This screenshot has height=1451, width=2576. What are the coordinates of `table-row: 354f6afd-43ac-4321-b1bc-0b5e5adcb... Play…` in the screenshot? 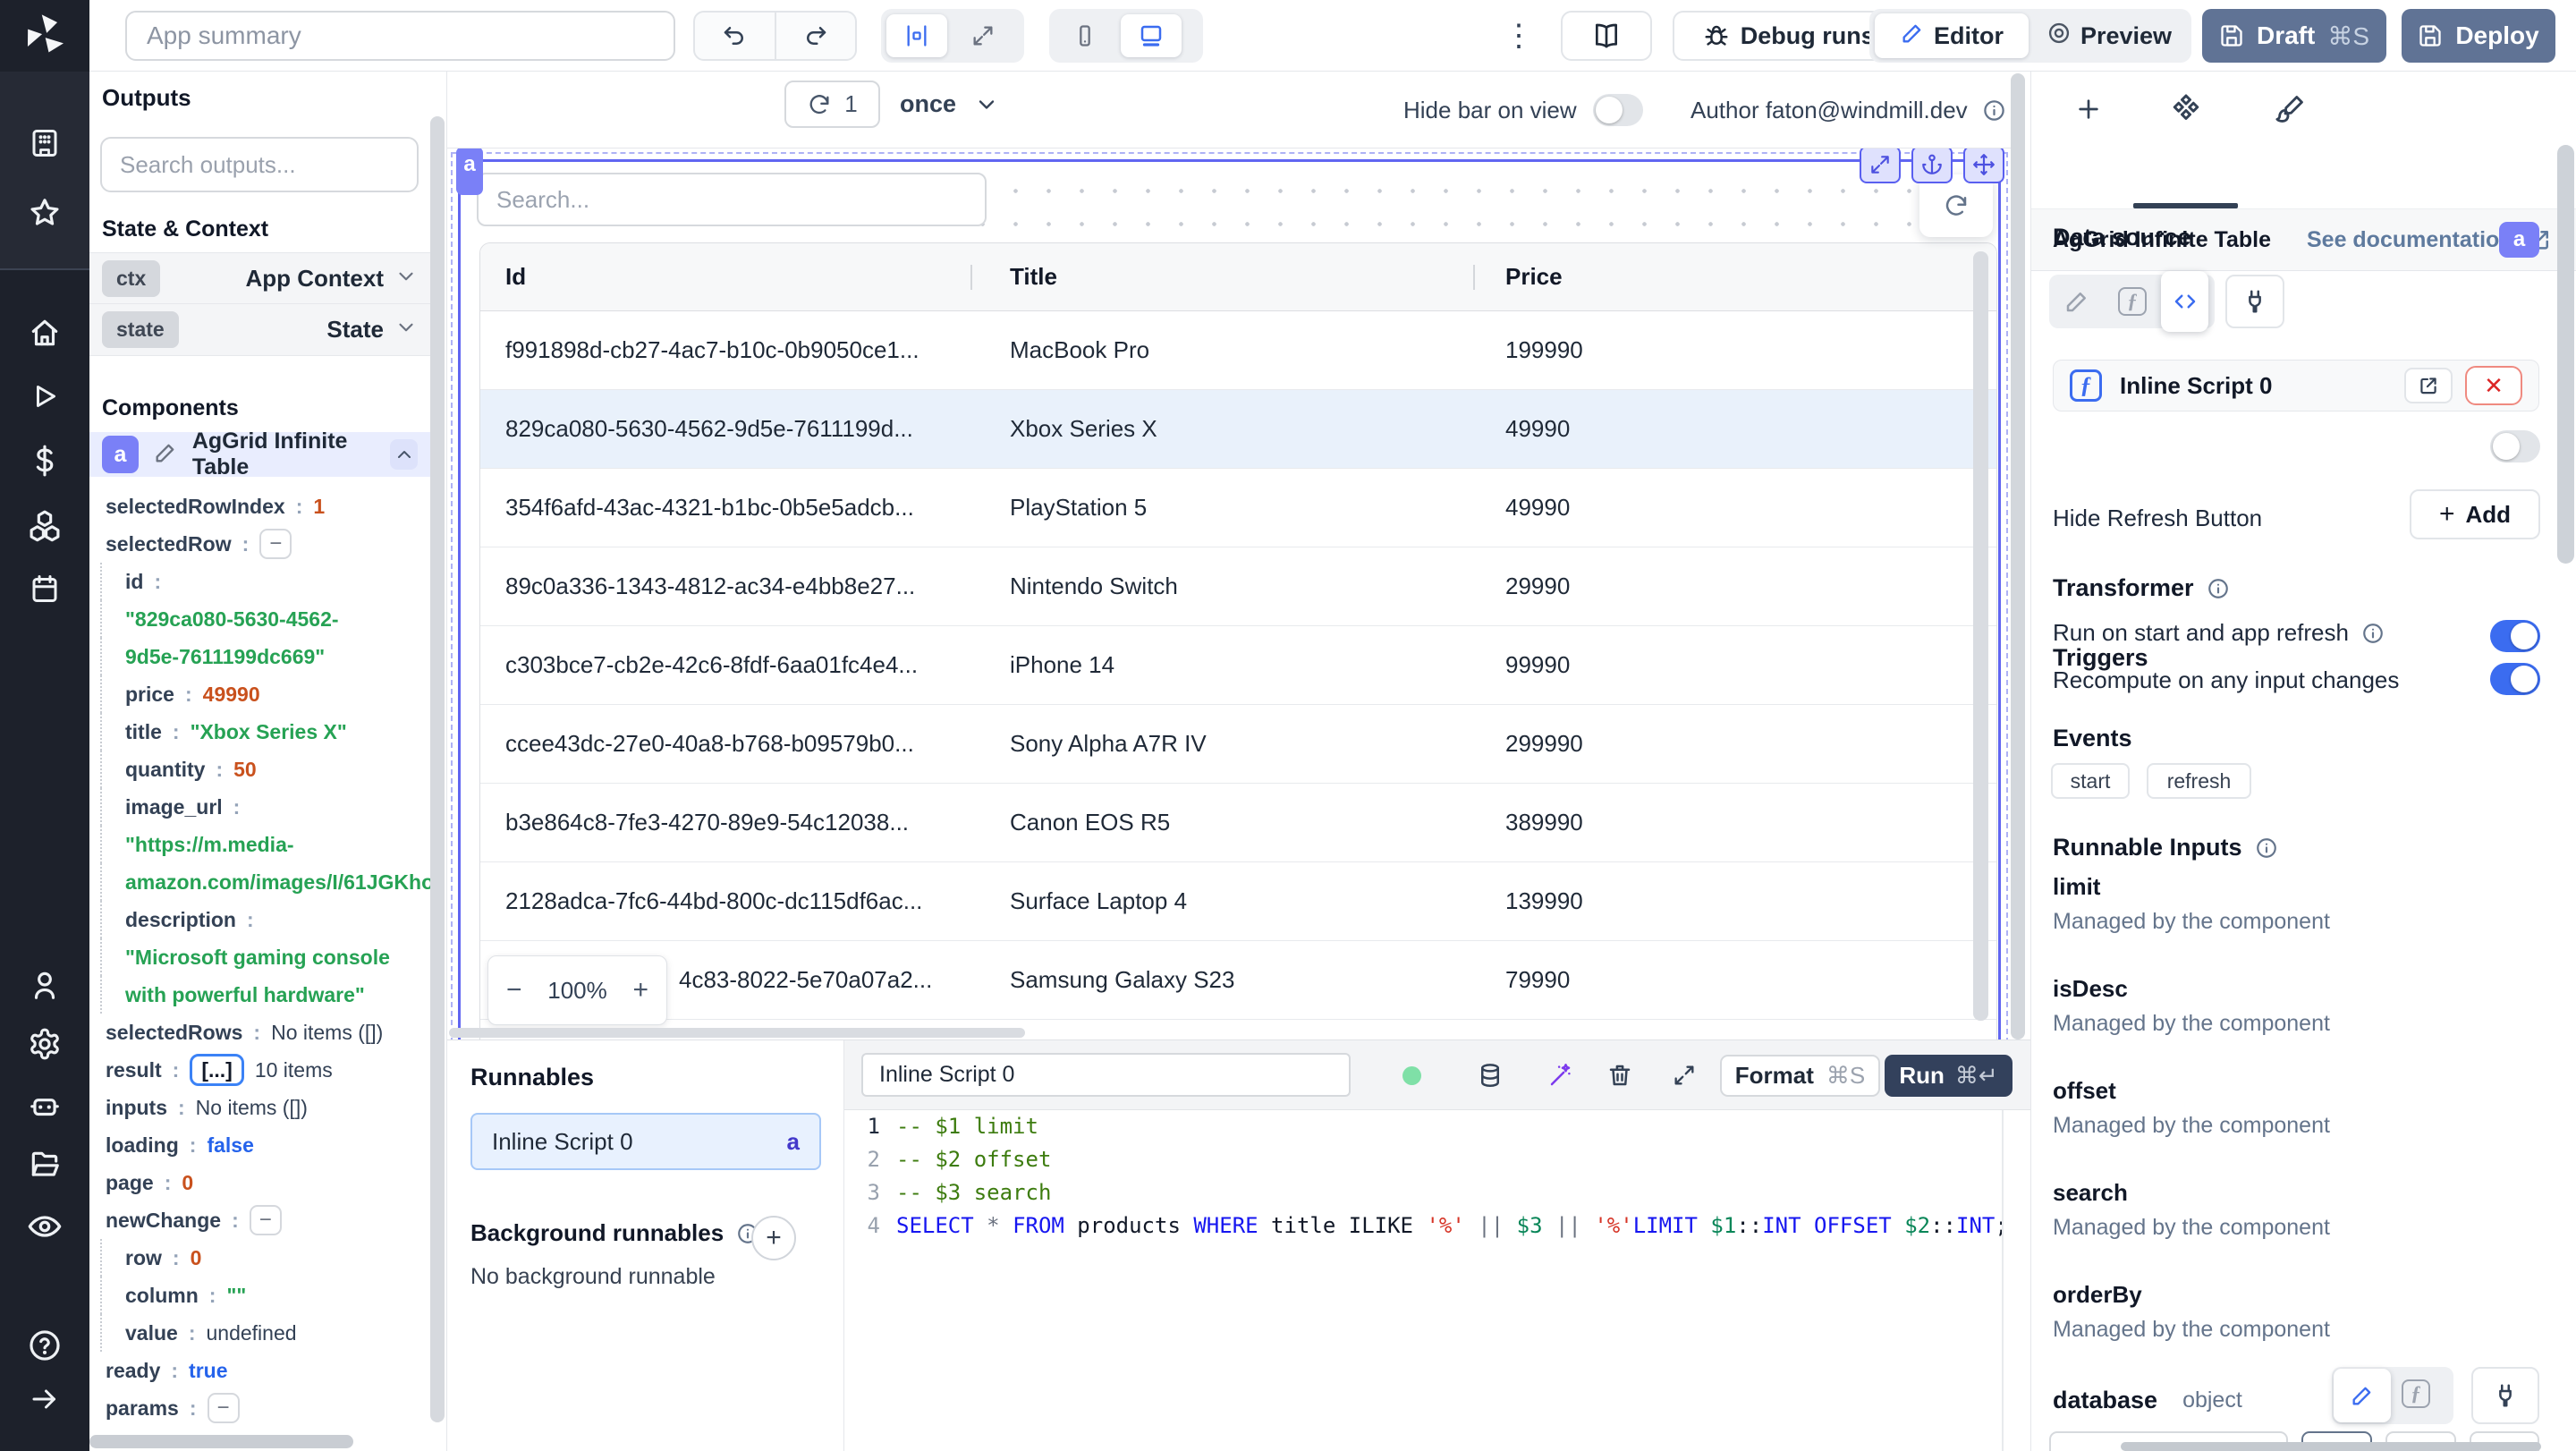 It's located at (1238, 508).